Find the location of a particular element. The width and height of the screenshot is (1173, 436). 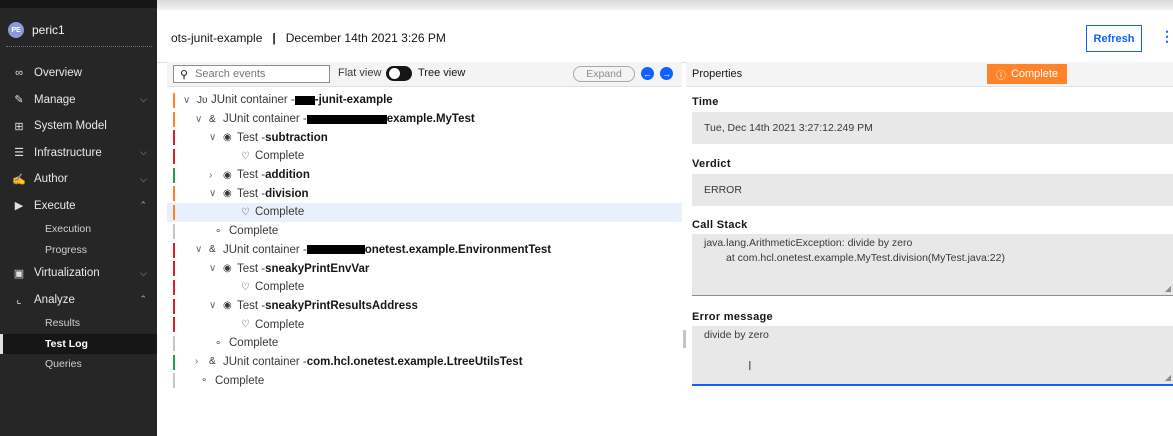

user-name: peric1 is located at coordinates (48, 30).